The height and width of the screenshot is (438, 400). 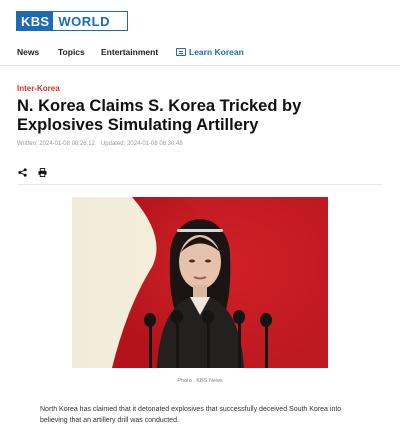 What do you see at coordinates (181, 52) in the screenshot?
I see `book-icon` at bounding box center [181, 52].